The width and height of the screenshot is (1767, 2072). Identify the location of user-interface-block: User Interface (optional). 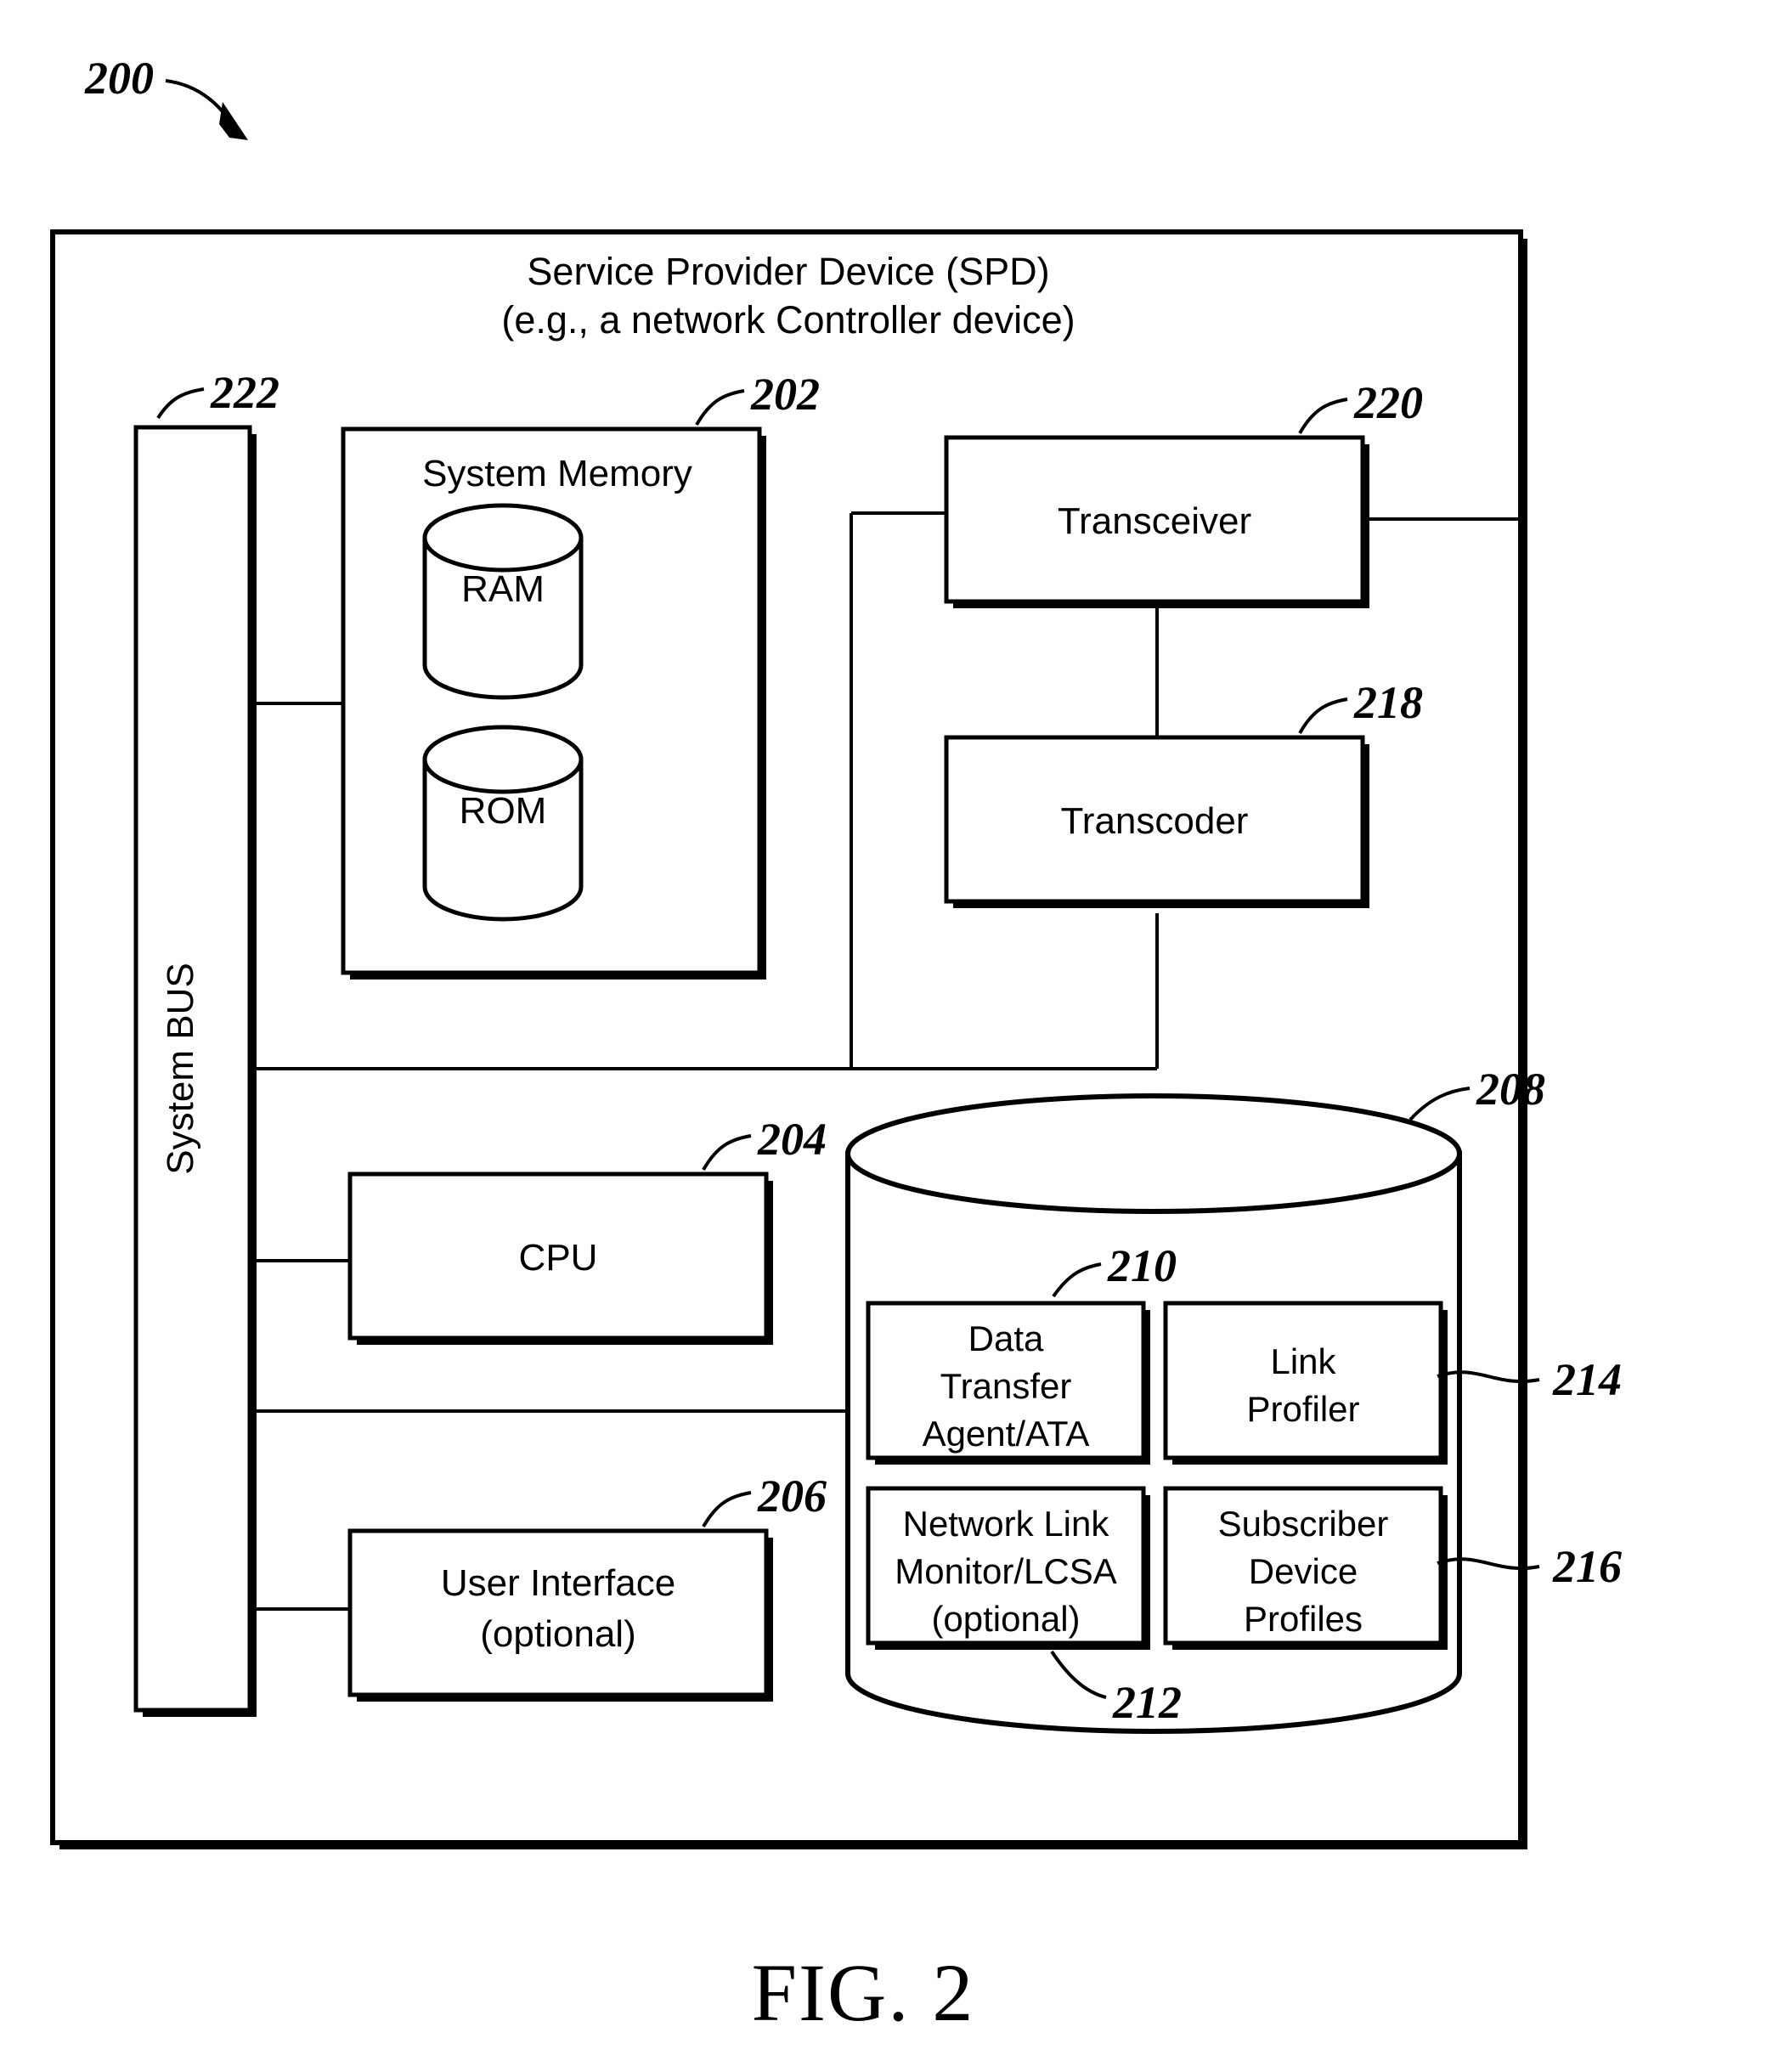
(560, 1615).